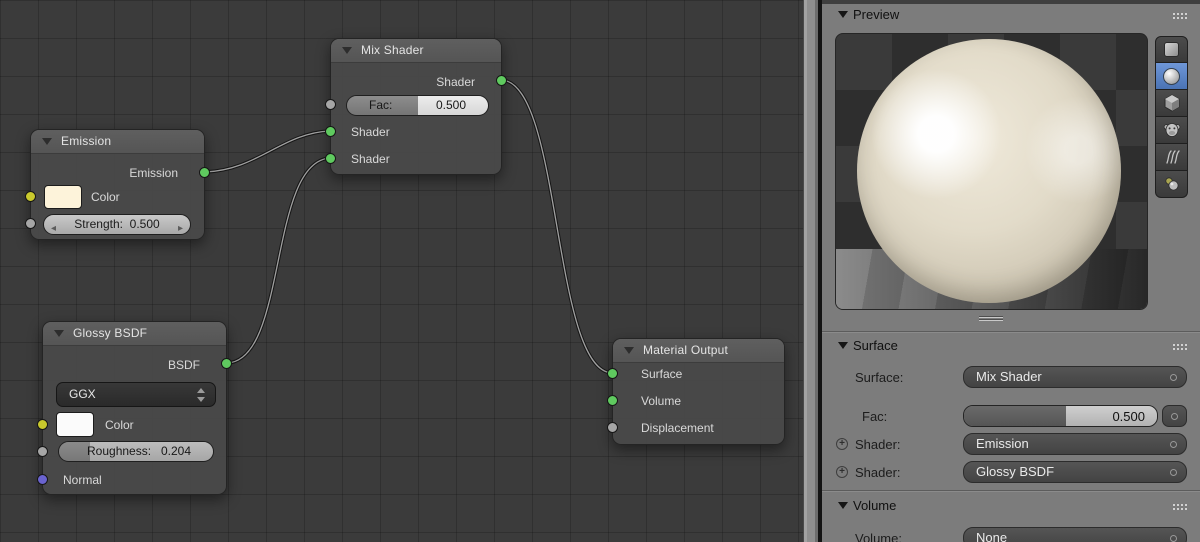 This screenshot has height=542, width=1200. I want to click on region-divider-scrollbar, so click(812, 271).